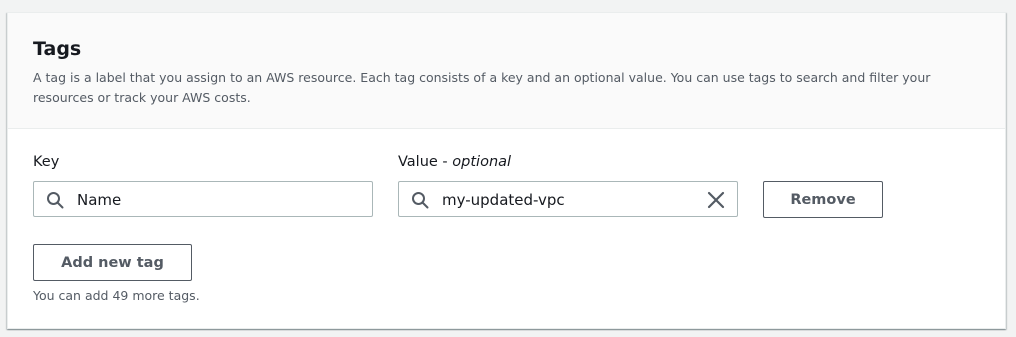 The width and height of the screenshot is (1016, 337). Describe the element at coordinates (112, 262) in the screenshot. I see `add-new-tag-button: Add new tag` at that location.